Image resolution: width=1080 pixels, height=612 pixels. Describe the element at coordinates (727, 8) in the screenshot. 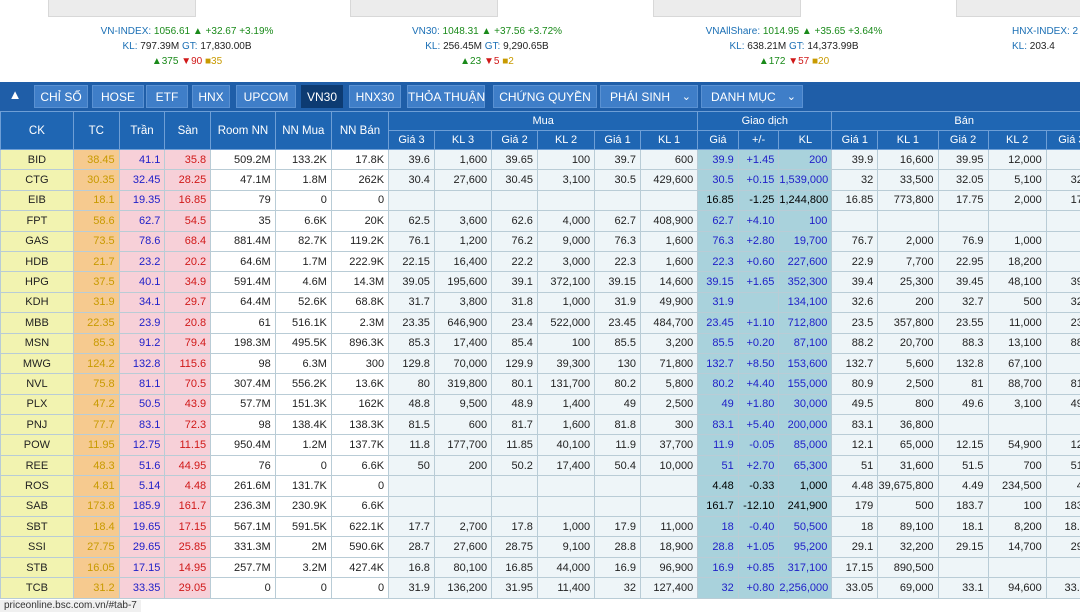

I see `vnallshare-mini-chart` at that location.